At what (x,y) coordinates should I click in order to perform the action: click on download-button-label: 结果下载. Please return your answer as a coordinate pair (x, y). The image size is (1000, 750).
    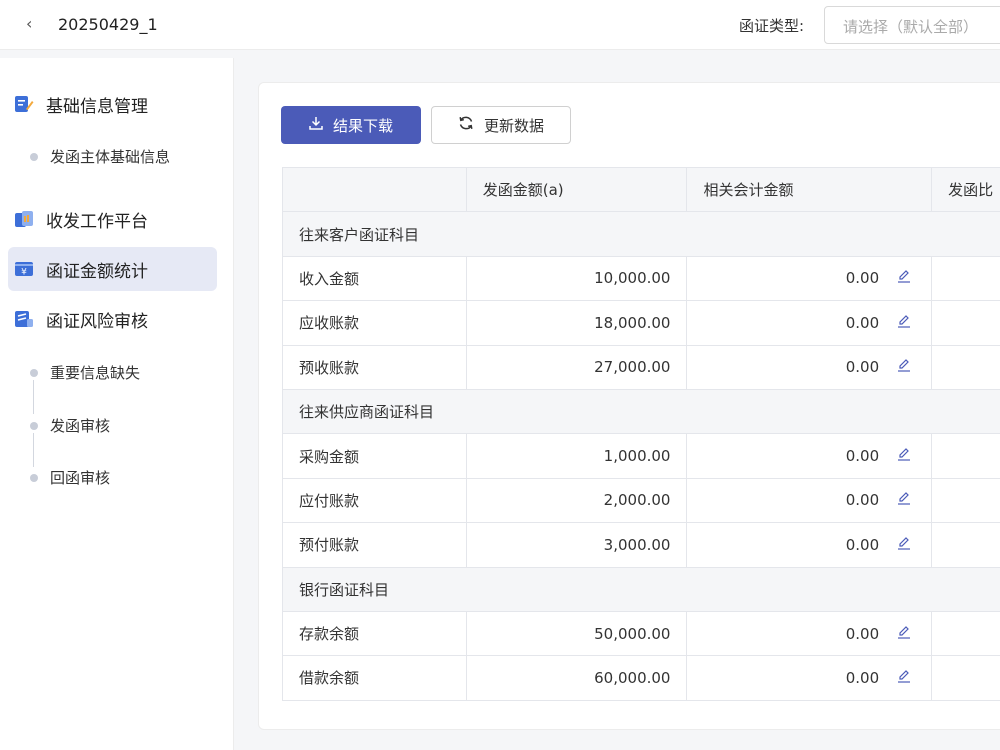
    Looking at the image, I should click on (362, 125).